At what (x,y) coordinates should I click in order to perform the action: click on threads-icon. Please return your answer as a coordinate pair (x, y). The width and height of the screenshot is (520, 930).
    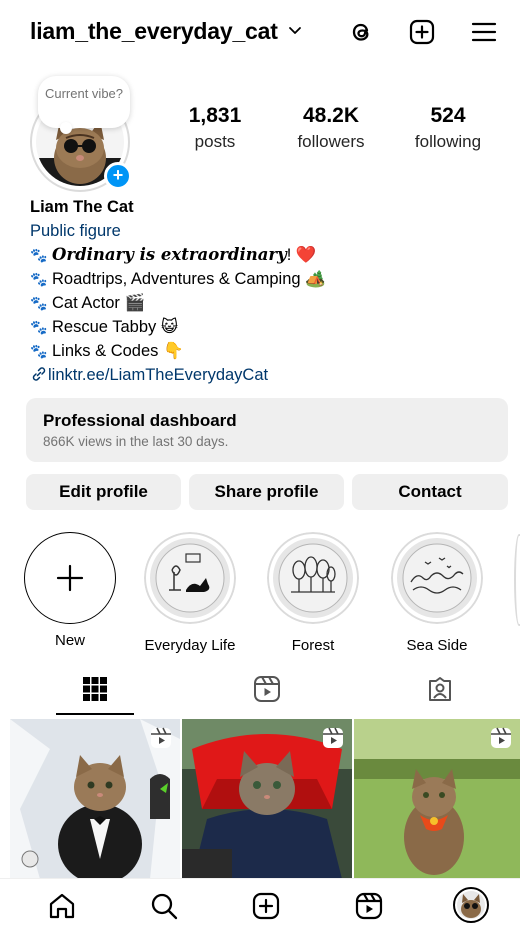
    Looking at the image, I should click on (362, 32).